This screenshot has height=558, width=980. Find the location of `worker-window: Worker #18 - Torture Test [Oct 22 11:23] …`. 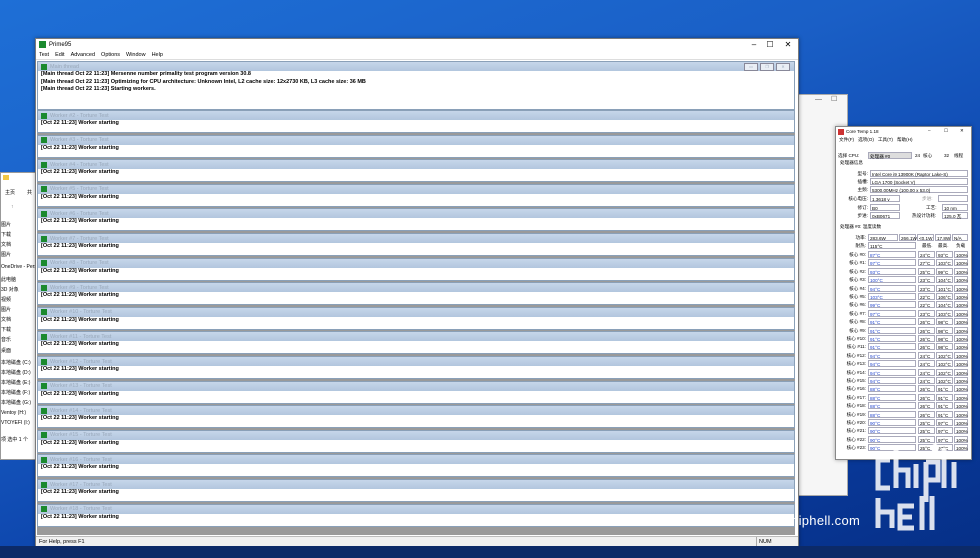

worker-window: Worker #18 - Torture Test [Oct 22 11:23] … is located at coordinates (416, 515).